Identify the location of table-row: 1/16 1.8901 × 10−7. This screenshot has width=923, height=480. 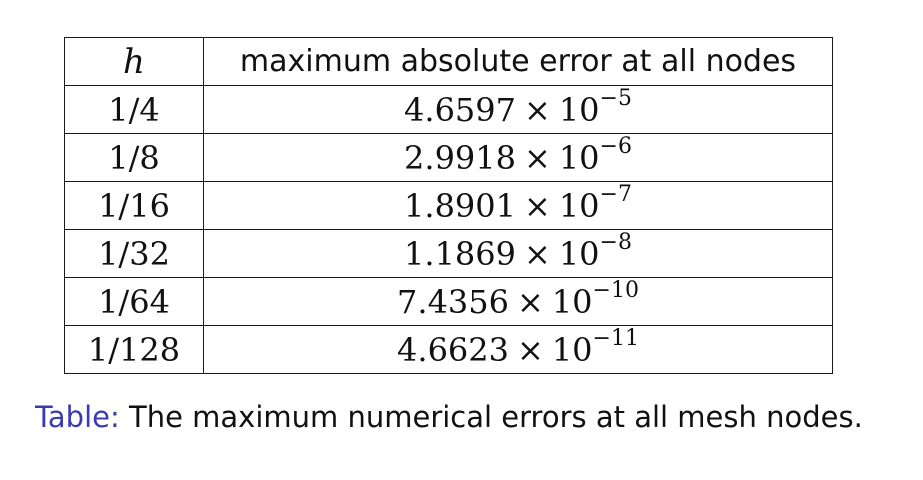
(448, 205).